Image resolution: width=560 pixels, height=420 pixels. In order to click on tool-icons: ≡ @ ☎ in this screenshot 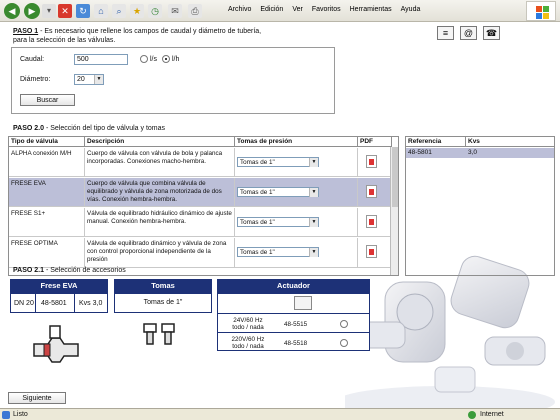, I will do `click(468, 33)`.